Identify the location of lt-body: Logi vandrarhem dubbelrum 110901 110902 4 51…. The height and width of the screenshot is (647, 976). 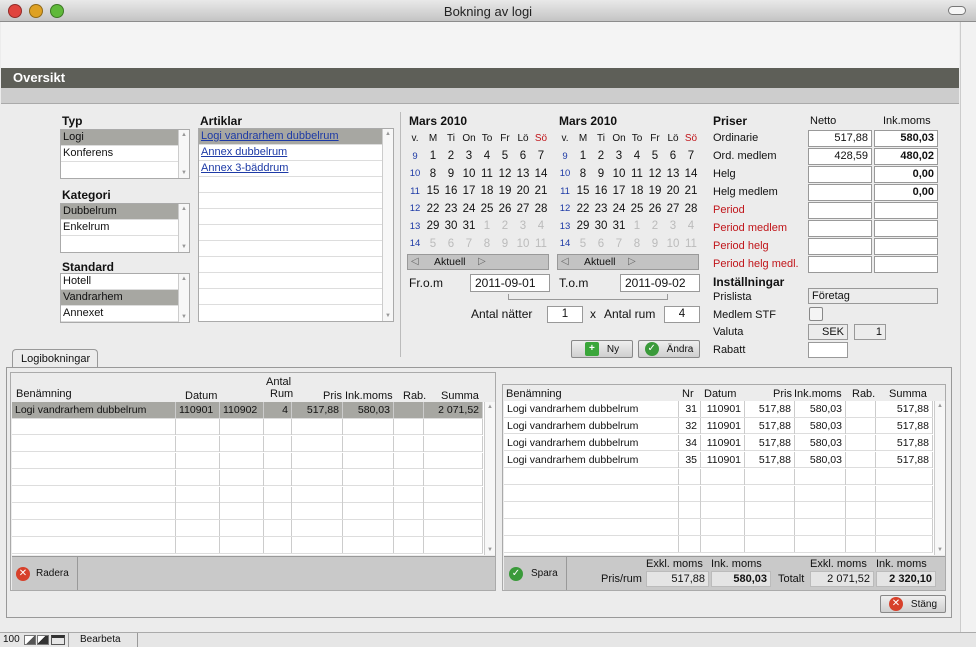
(253, 478).